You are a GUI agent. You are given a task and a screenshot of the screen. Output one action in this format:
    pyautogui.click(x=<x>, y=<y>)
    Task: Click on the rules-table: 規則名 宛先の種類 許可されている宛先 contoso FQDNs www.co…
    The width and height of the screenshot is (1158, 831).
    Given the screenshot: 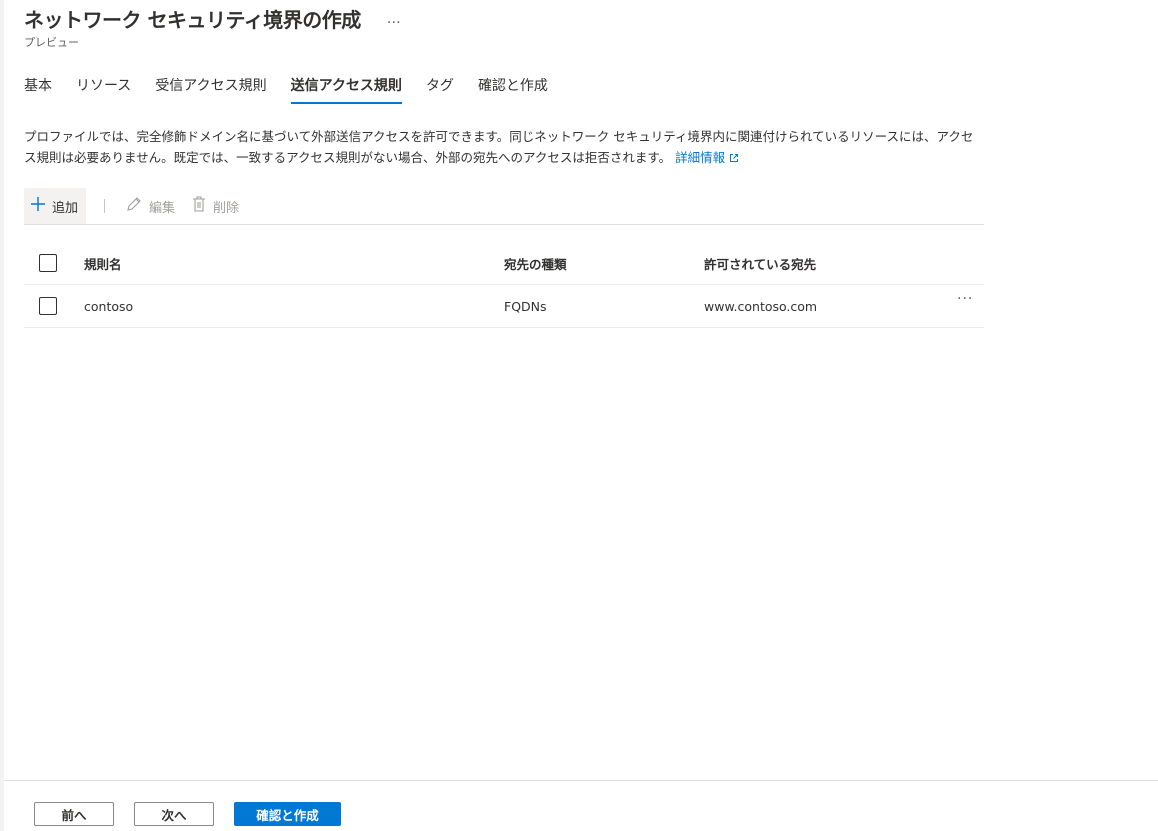 What is the action you would take?
    pyautogui.click(x=504, y=285)
    